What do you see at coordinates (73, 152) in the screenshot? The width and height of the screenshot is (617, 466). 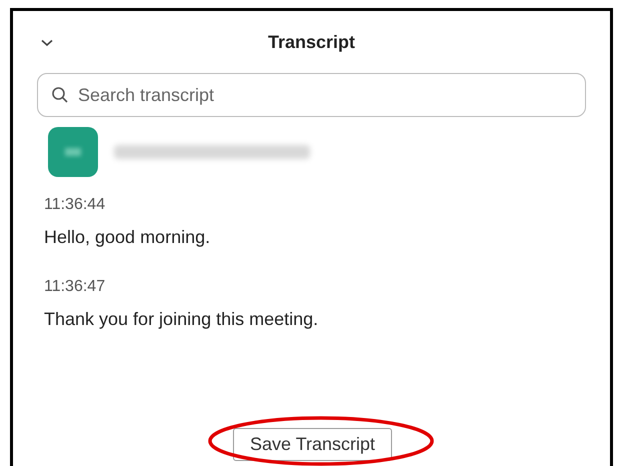 I see `avatar` at bounding box center [73, 152].